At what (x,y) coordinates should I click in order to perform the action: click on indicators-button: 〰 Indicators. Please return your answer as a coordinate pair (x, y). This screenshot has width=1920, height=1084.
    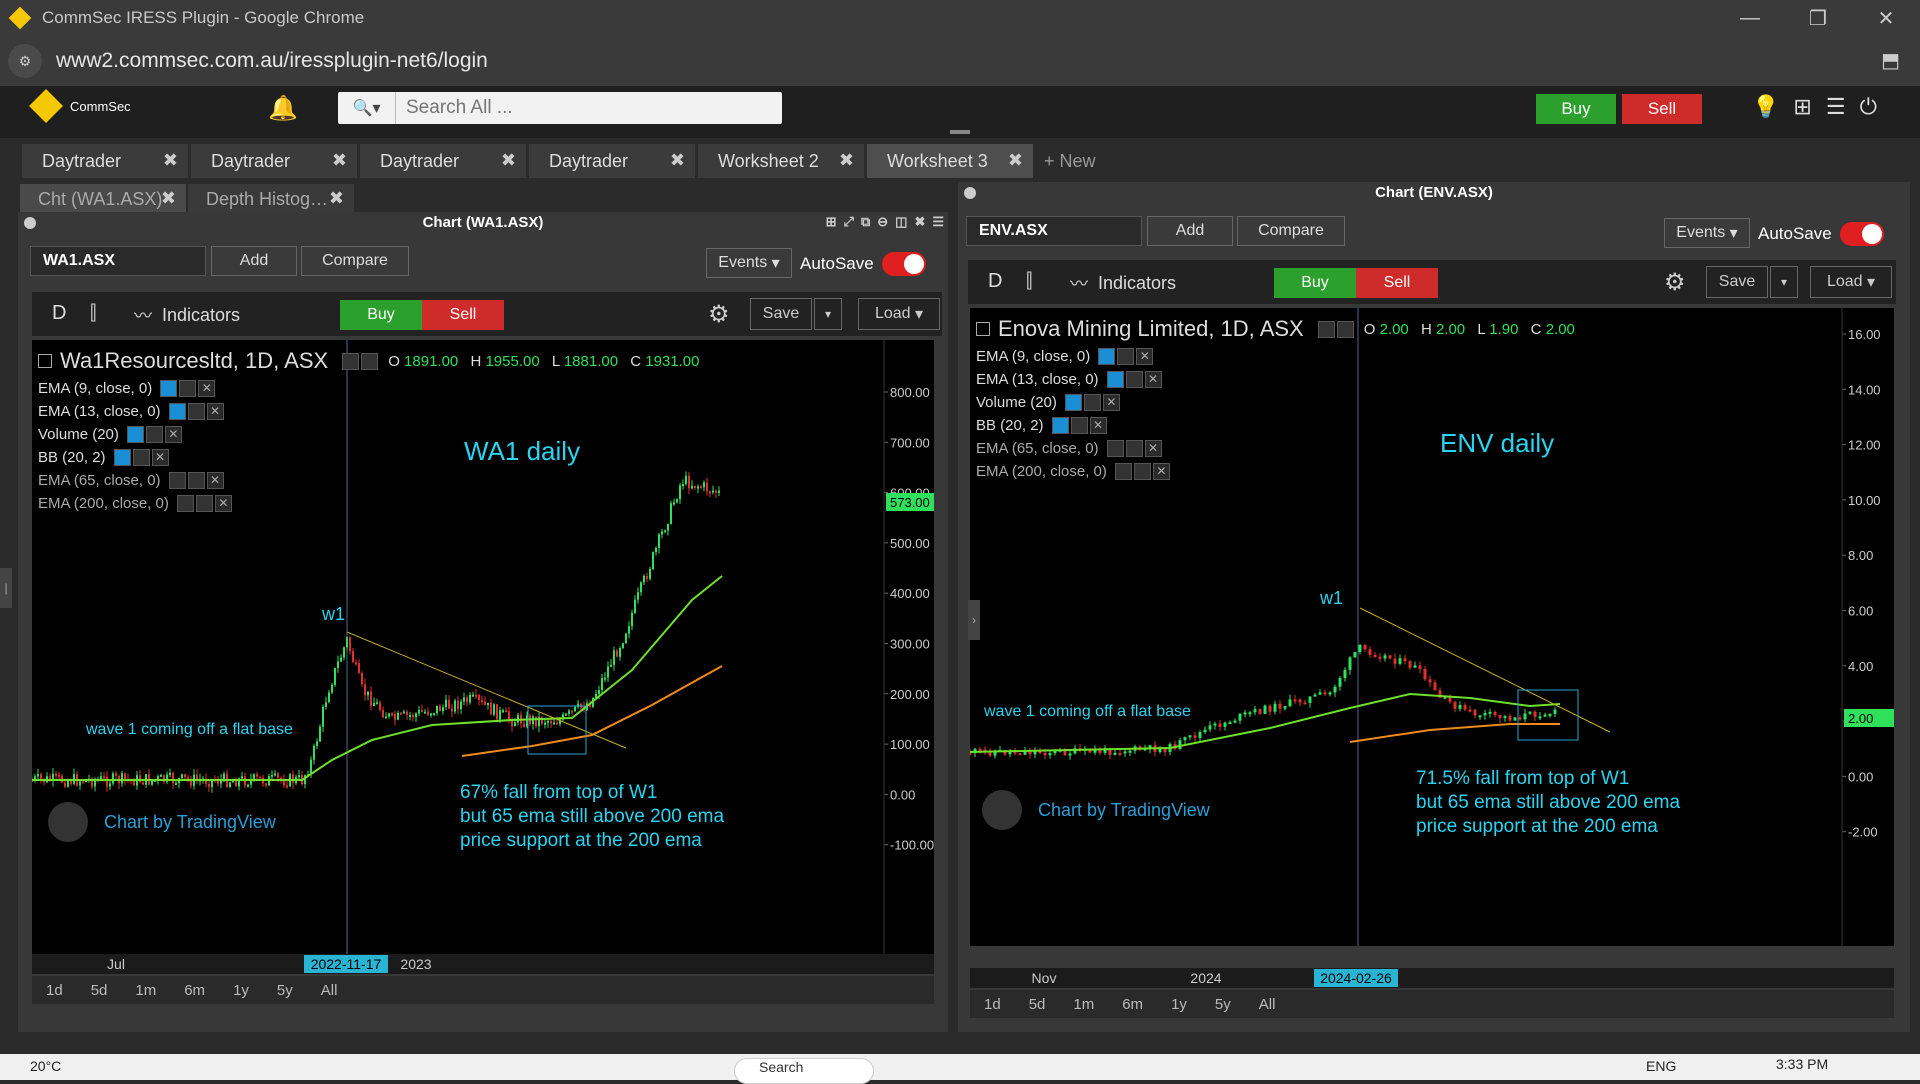
    Looking at the image, I should click on (1123, 283).